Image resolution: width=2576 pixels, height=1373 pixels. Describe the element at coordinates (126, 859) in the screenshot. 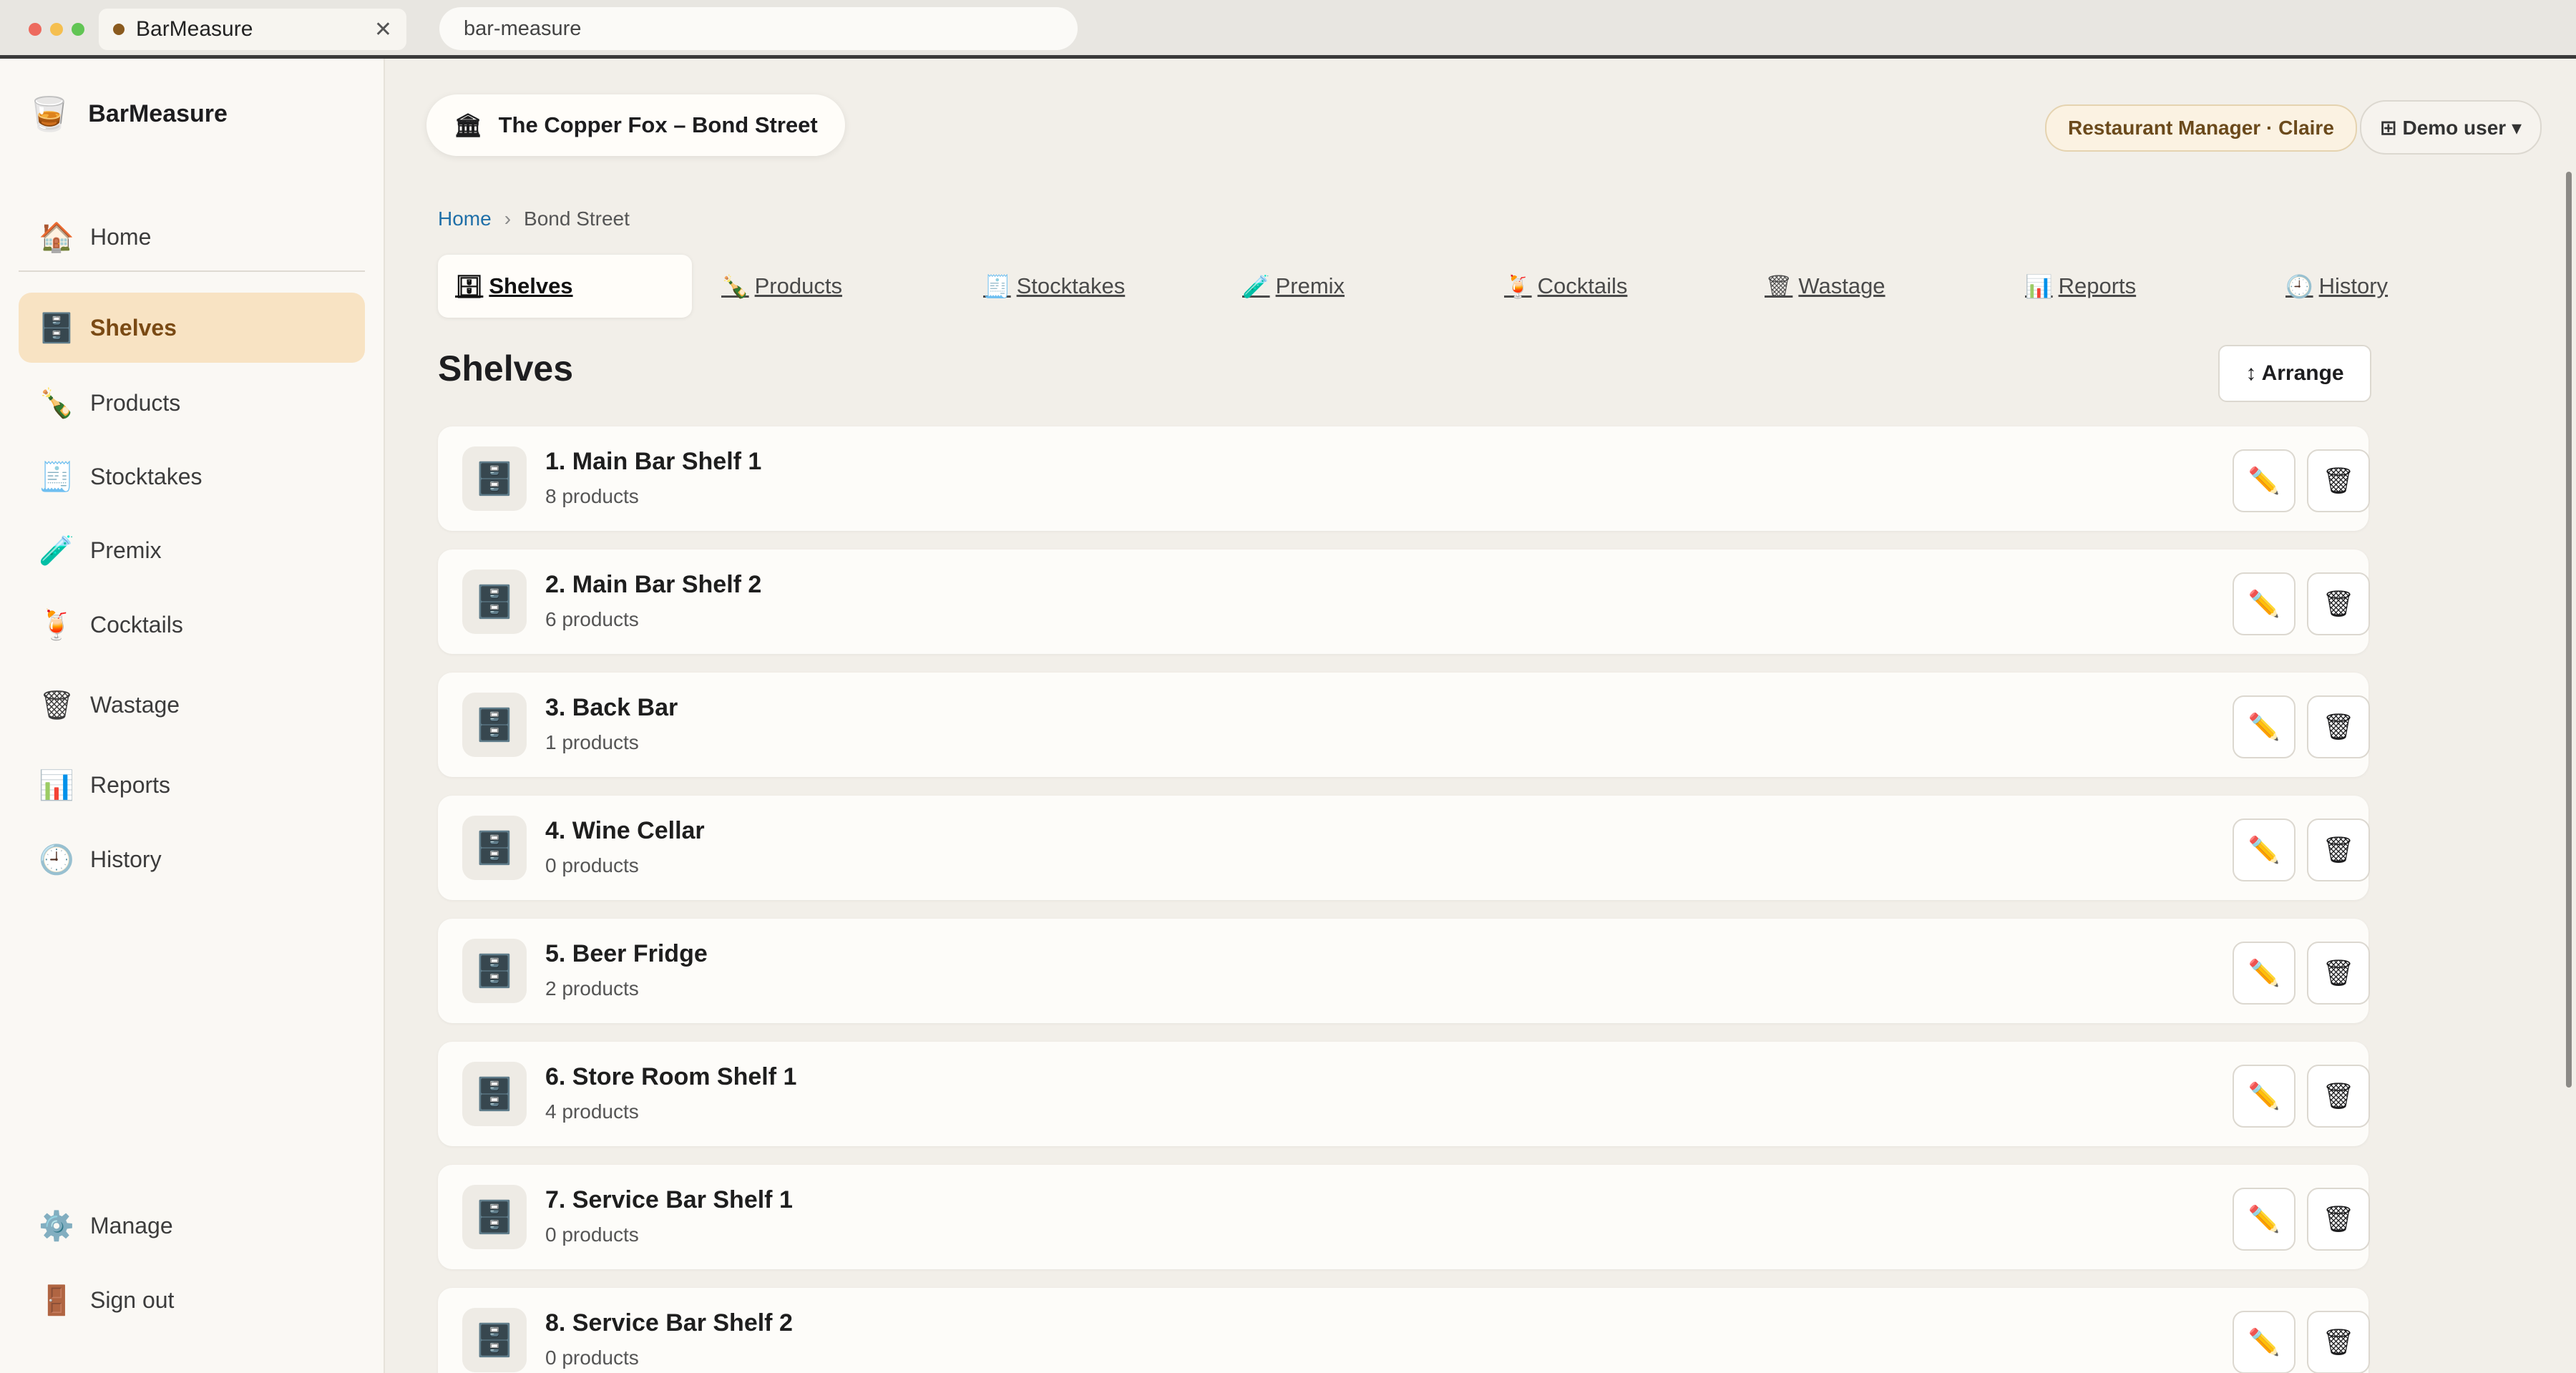

I see `sidebar-item-label: History` at that location.